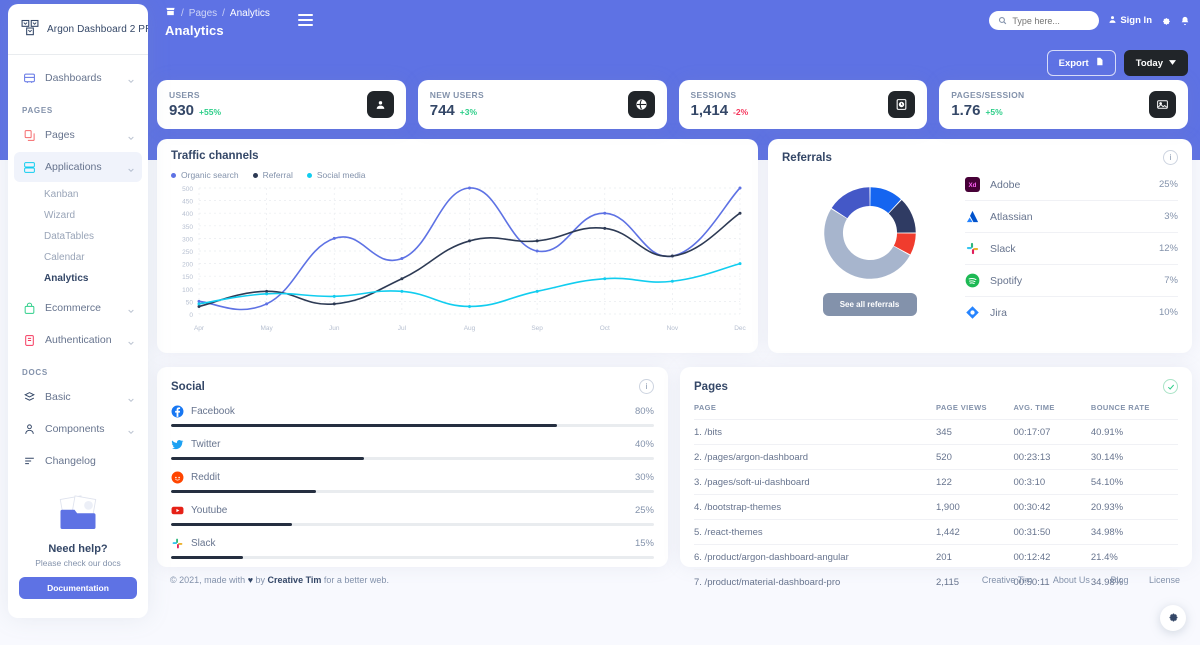  I want to click on today-button: Today, so click(1155, 63).